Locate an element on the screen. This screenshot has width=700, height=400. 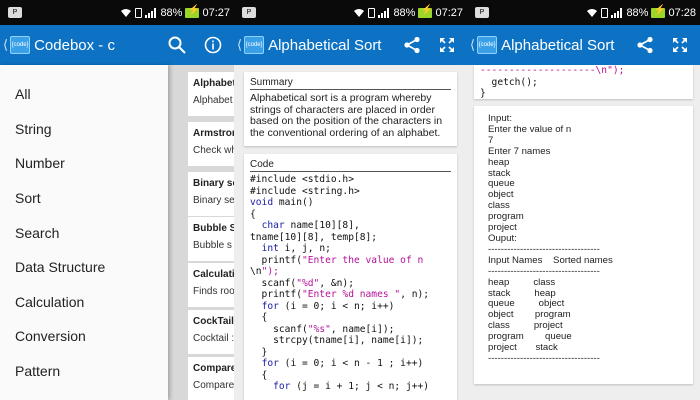
program-card-description: Cocktail : is located at coordinates (213, 338).